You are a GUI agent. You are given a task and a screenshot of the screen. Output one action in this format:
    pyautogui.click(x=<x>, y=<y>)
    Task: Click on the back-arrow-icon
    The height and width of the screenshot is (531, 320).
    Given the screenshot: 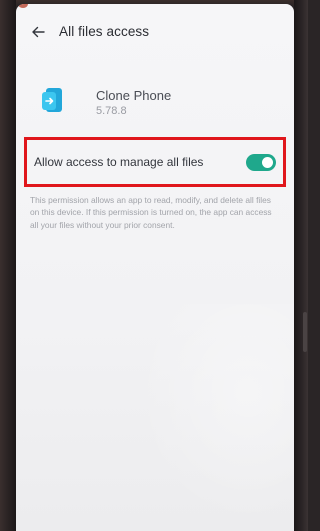 What is the action you would take?
    pyautogui.click(x=38, y=32)
    